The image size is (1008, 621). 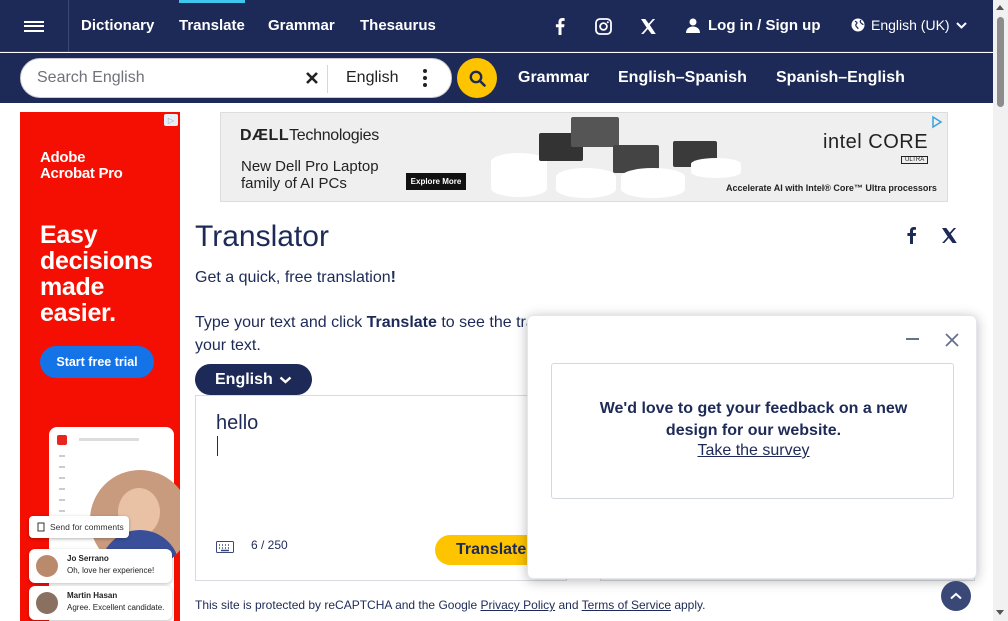 What do you see at coordinates (116, 607) in the screenshot?
I see `comment-text: Agree. Excellent candidate.` at bounding box center [116, 607].